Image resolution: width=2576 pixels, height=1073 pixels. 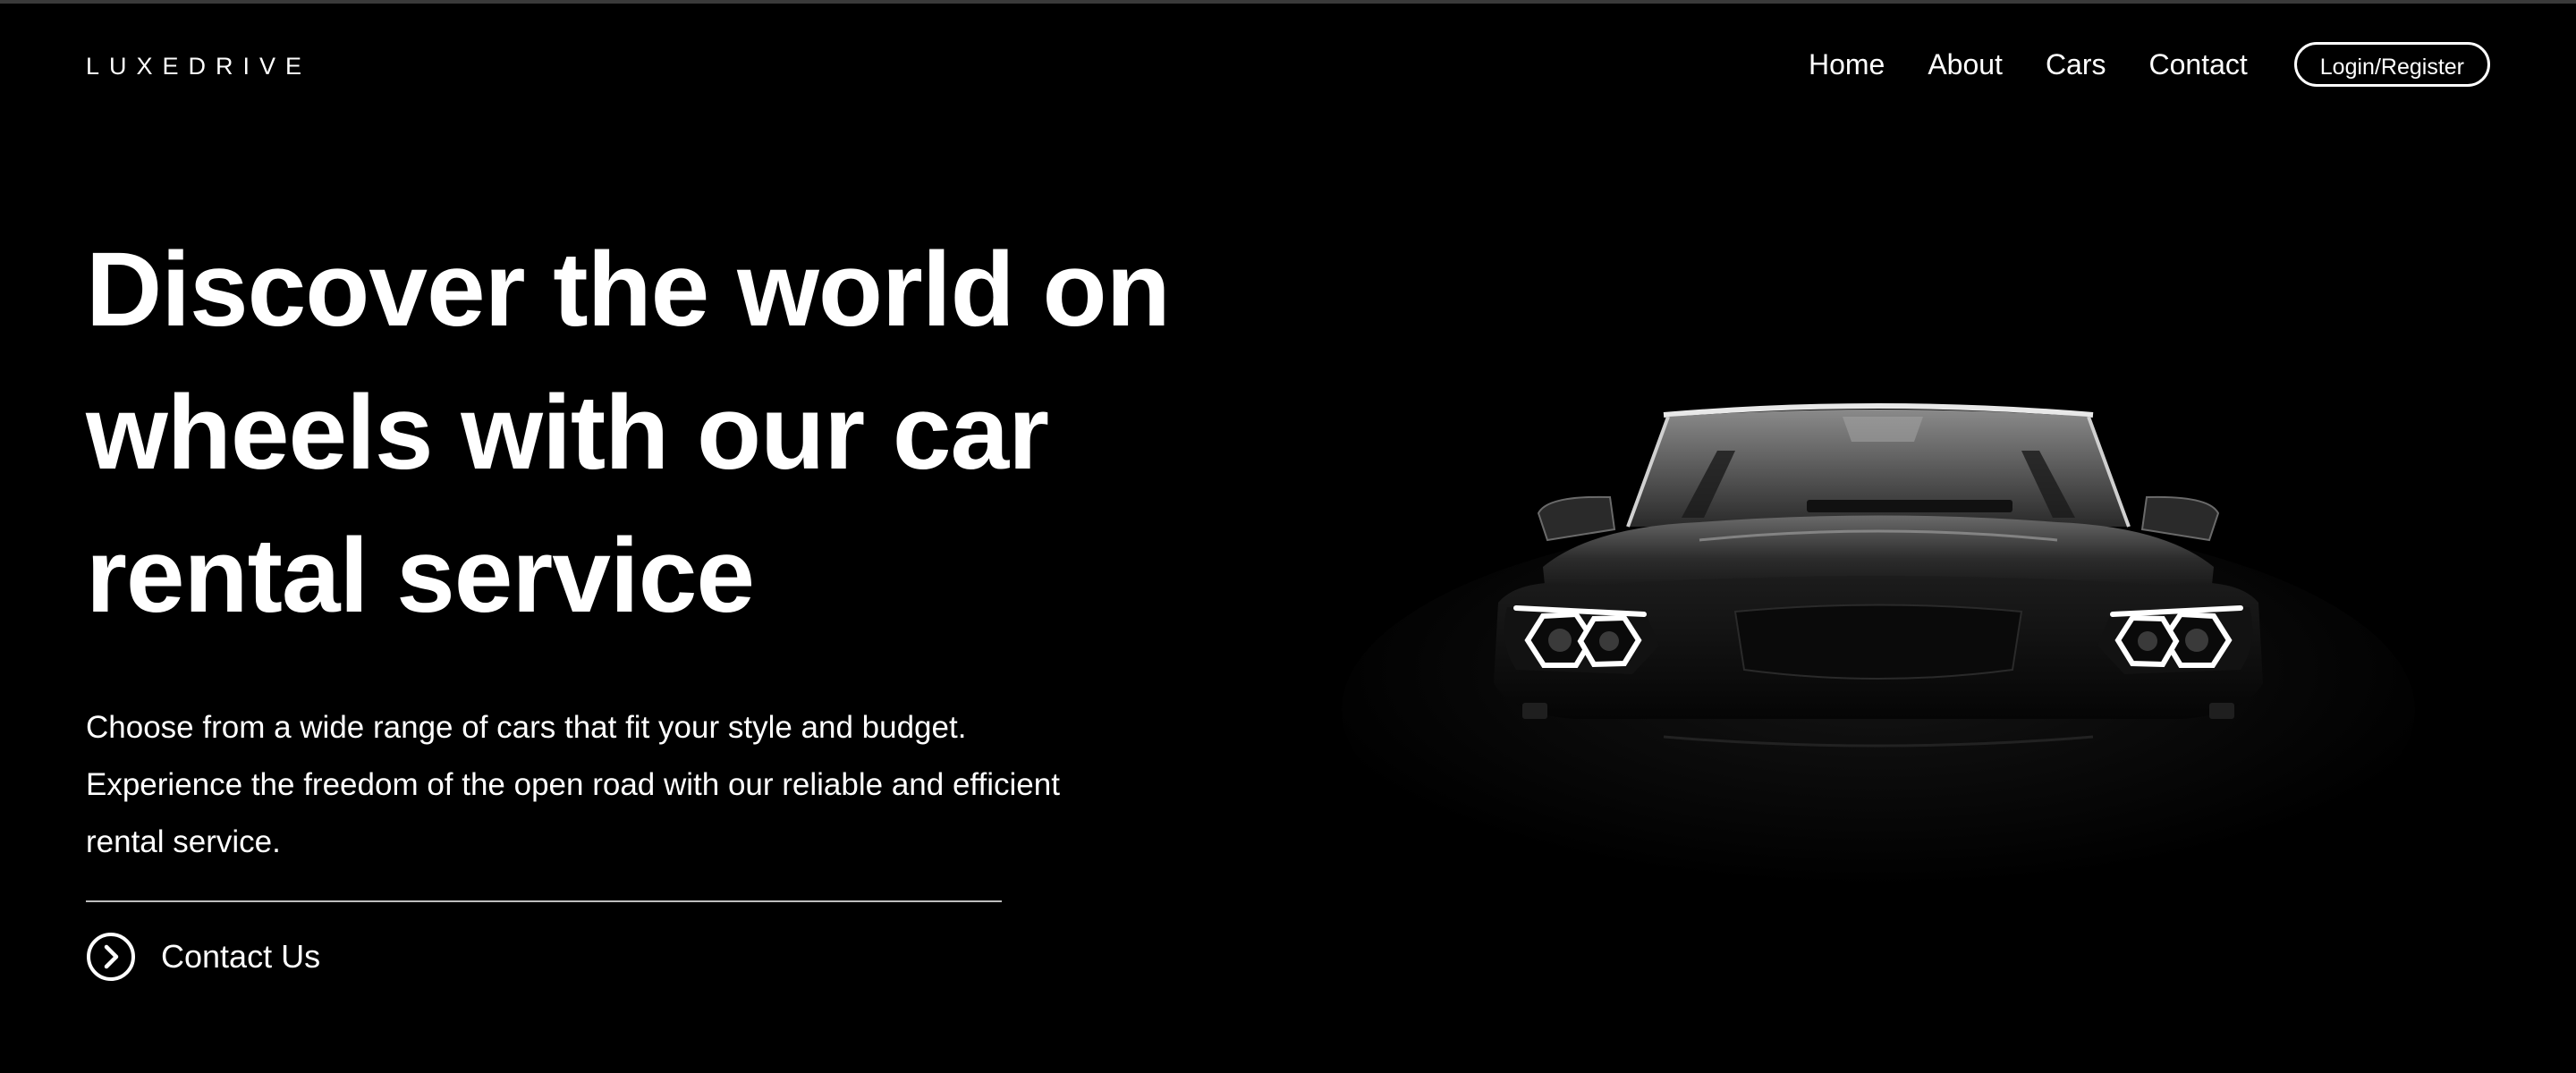 I want to click on main-nav: Home About Cars Contact Login/Register, so click(x=2149, y=64).